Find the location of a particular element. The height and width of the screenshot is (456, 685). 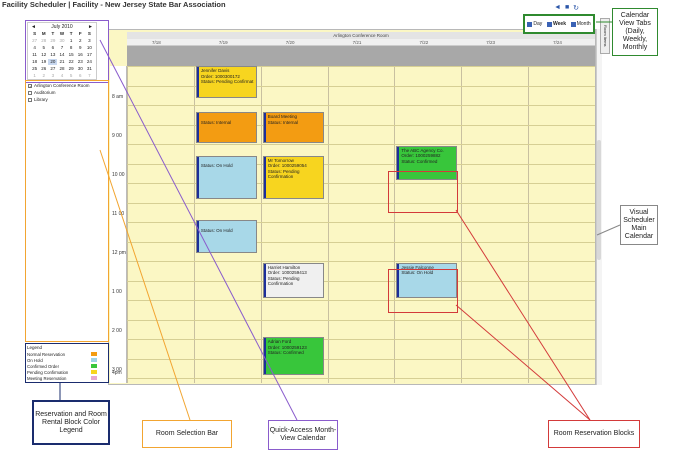

view-tabs: Day Week Month is located at coordinates (559, 24).